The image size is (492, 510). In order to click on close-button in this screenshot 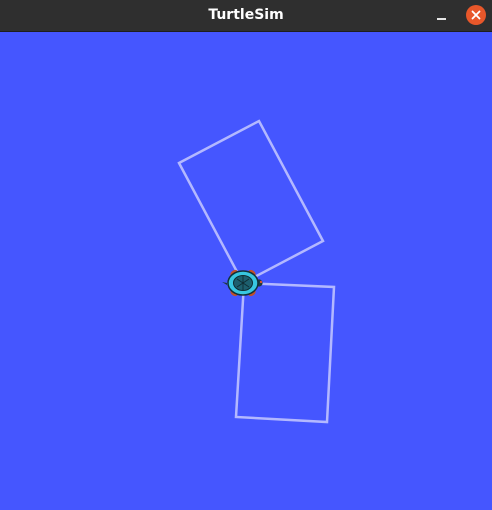, I will do `click(476, 15)`.